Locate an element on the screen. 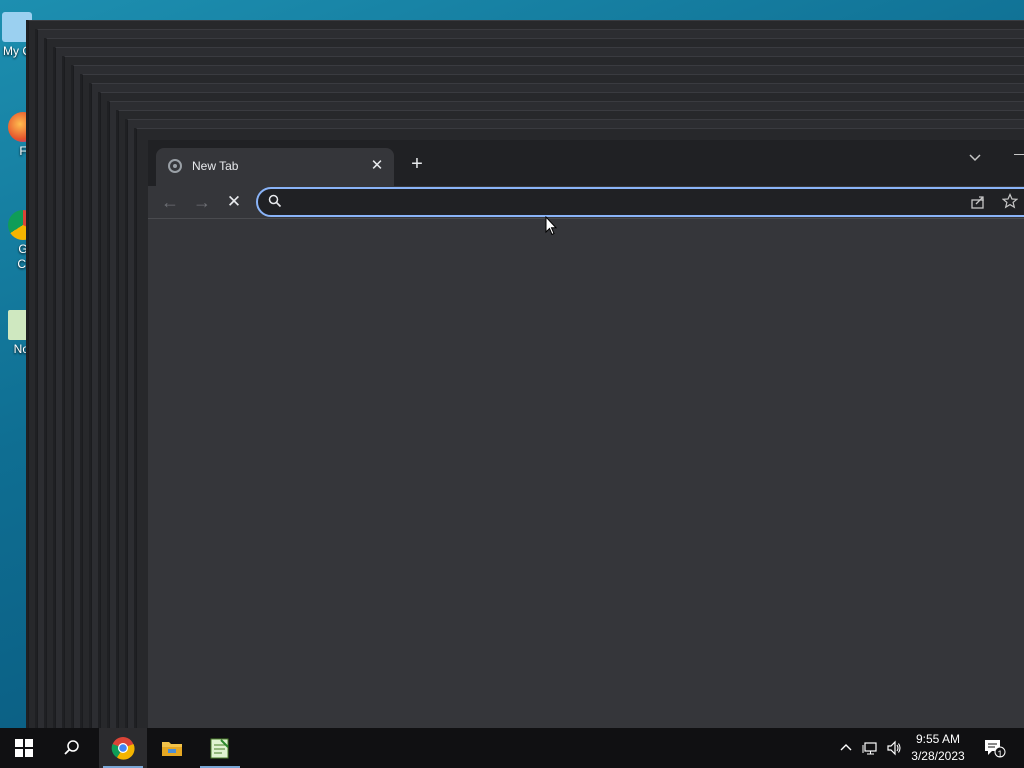 The width and height of the screenshot is (1024, 768). volume-icon is located at coordinates (894, 748).